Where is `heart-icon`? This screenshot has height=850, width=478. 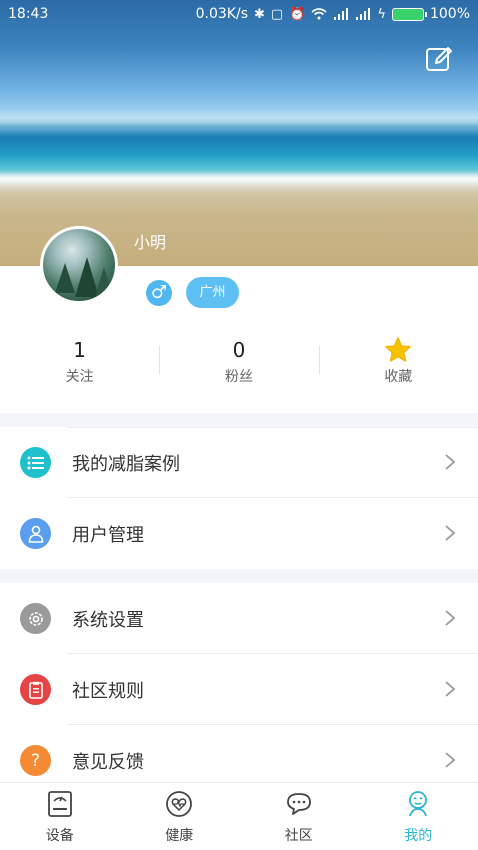 heart-icon is located at coordinates (179, 804).